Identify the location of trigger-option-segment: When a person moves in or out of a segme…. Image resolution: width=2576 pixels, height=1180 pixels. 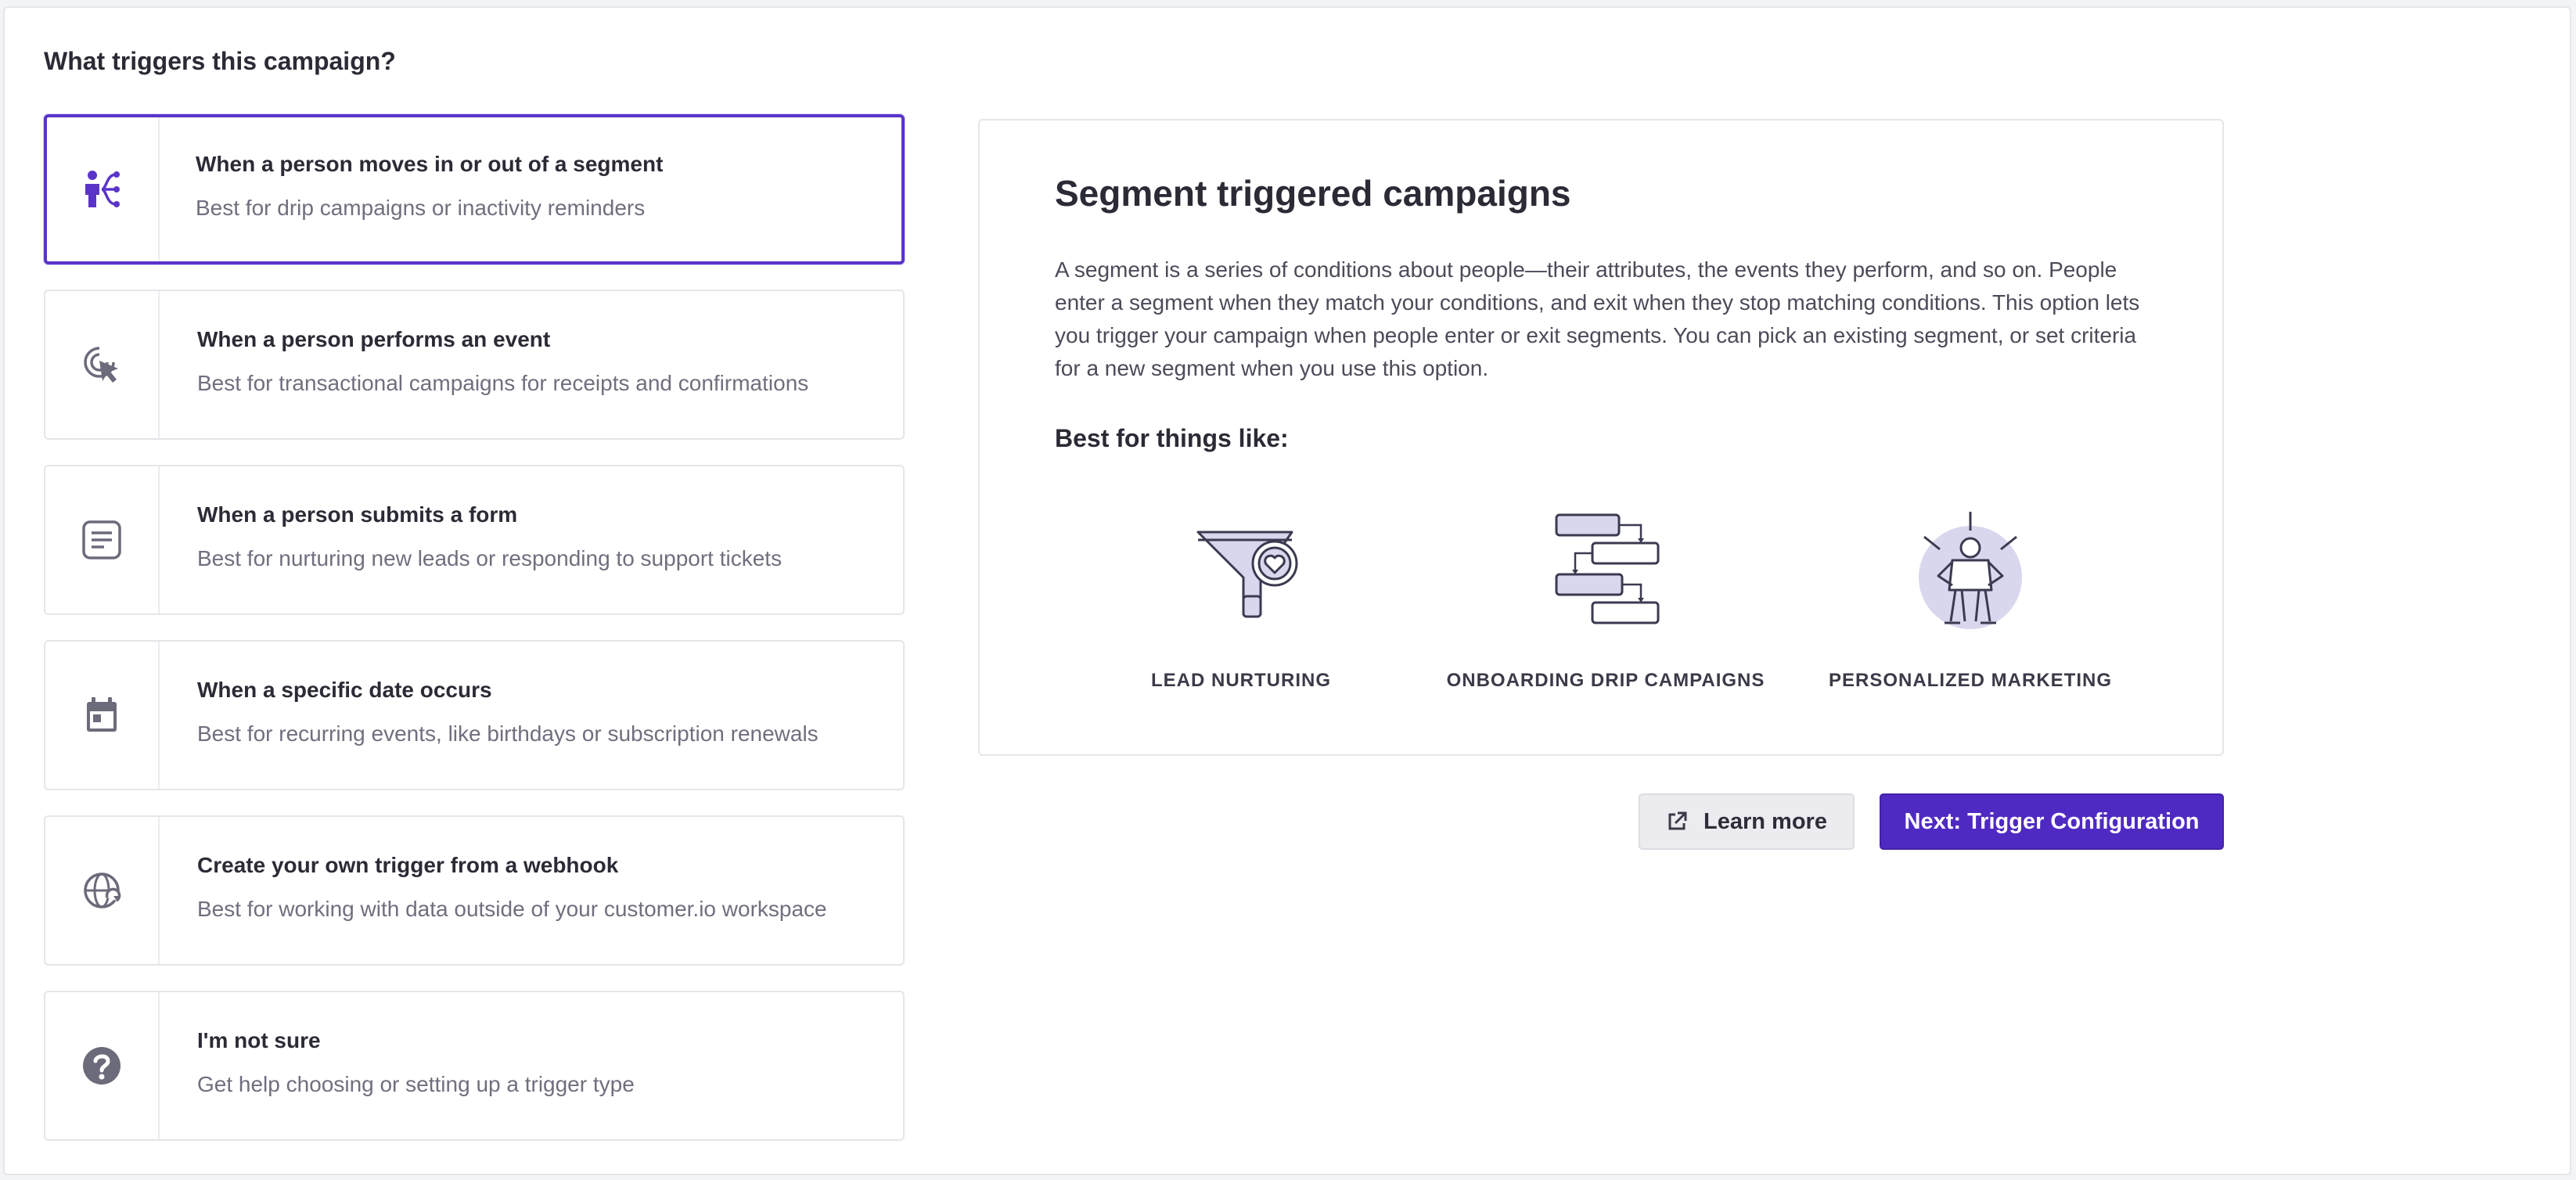
(475, 189).